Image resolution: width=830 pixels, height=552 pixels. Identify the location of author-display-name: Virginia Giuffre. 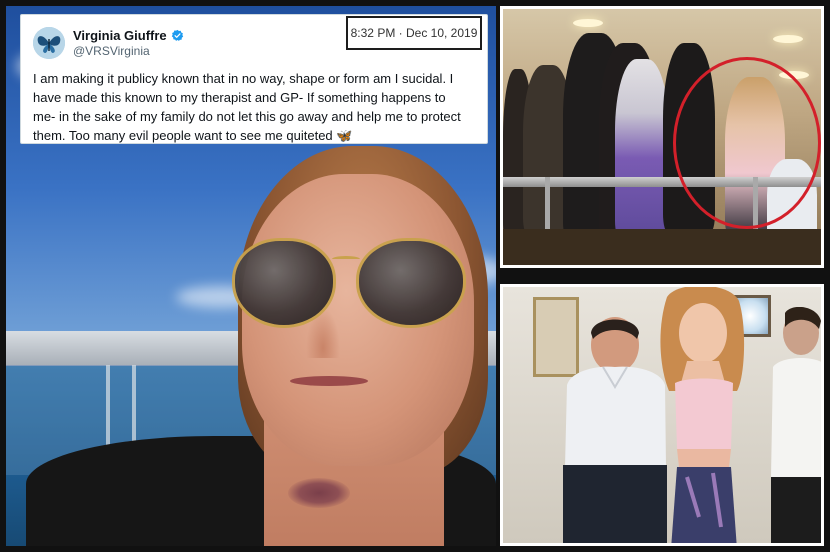
(120, 35).